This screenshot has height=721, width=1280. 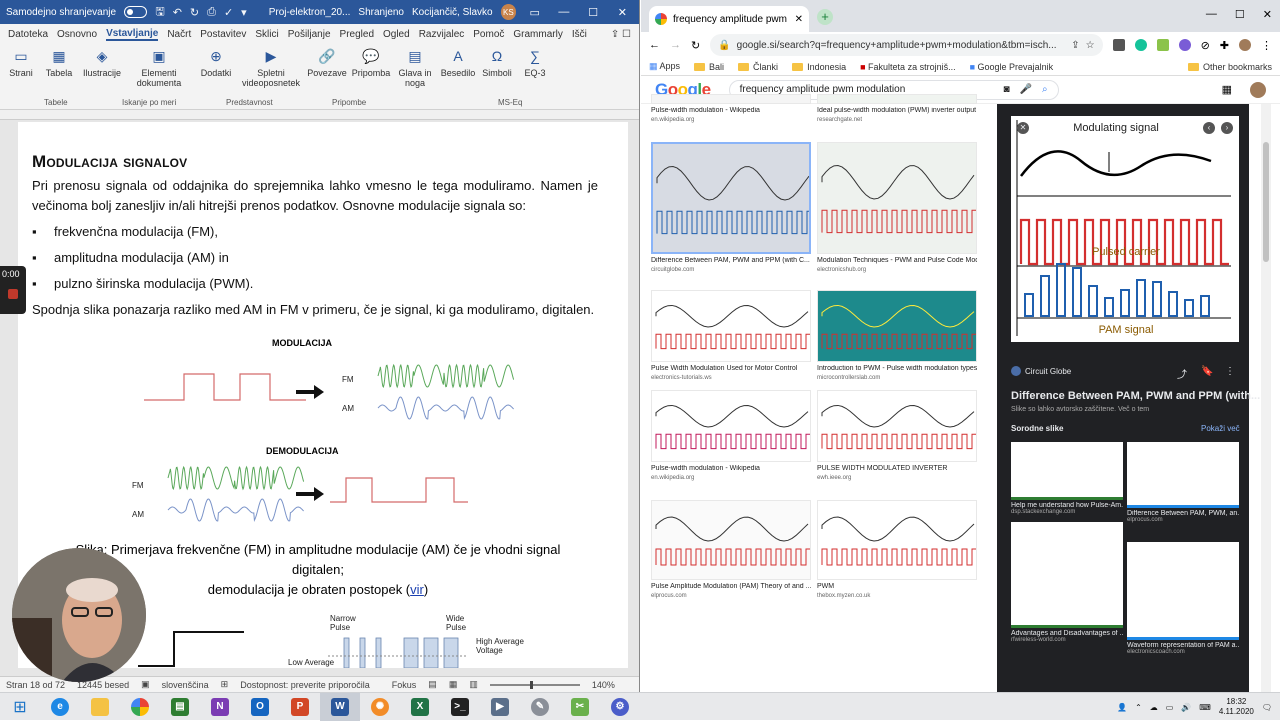 What do you see at coordinates (534, 12) in the screenshot?
I see `ribbon-display-icon: ▭` at bounding box center [534, 12].